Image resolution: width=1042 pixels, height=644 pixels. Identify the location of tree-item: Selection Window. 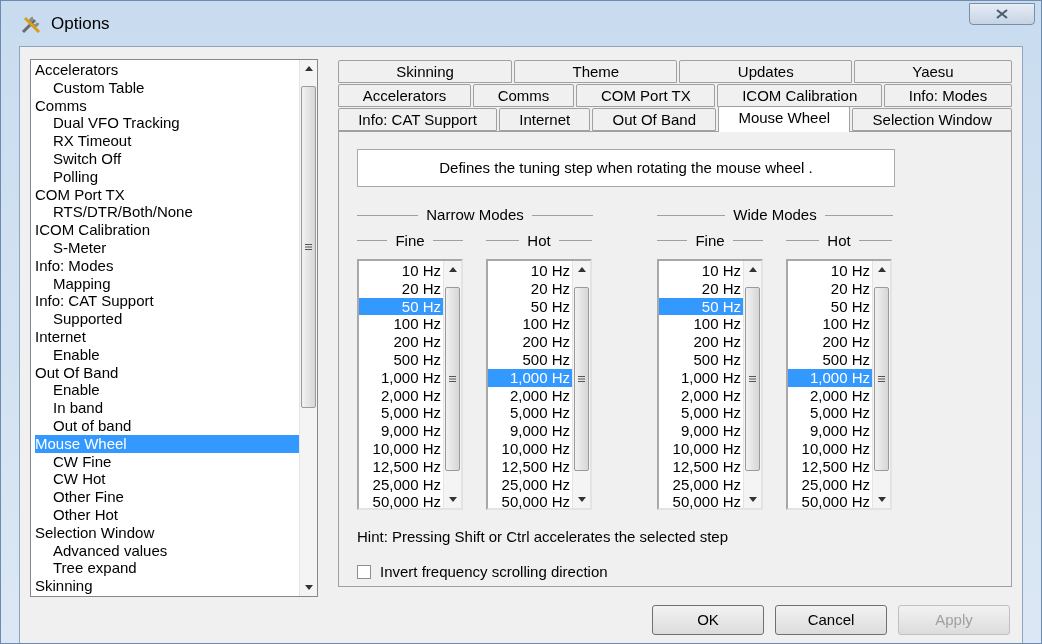
(97, 532).